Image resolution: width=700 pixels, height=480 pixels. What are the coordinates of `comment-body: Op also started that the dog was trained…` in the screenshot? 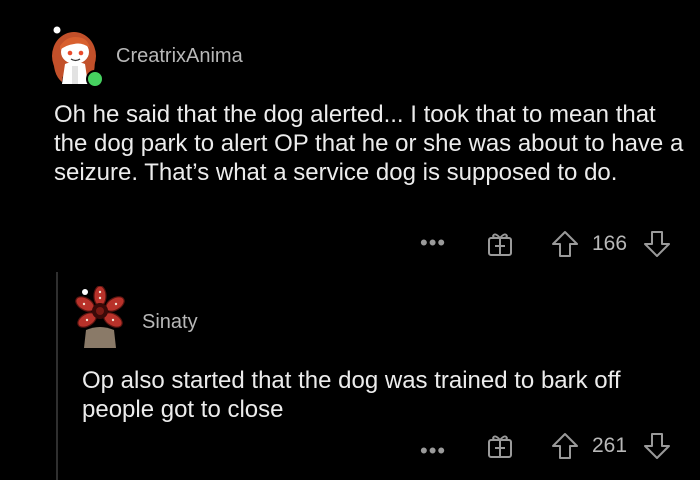 It's located at (351, 395).